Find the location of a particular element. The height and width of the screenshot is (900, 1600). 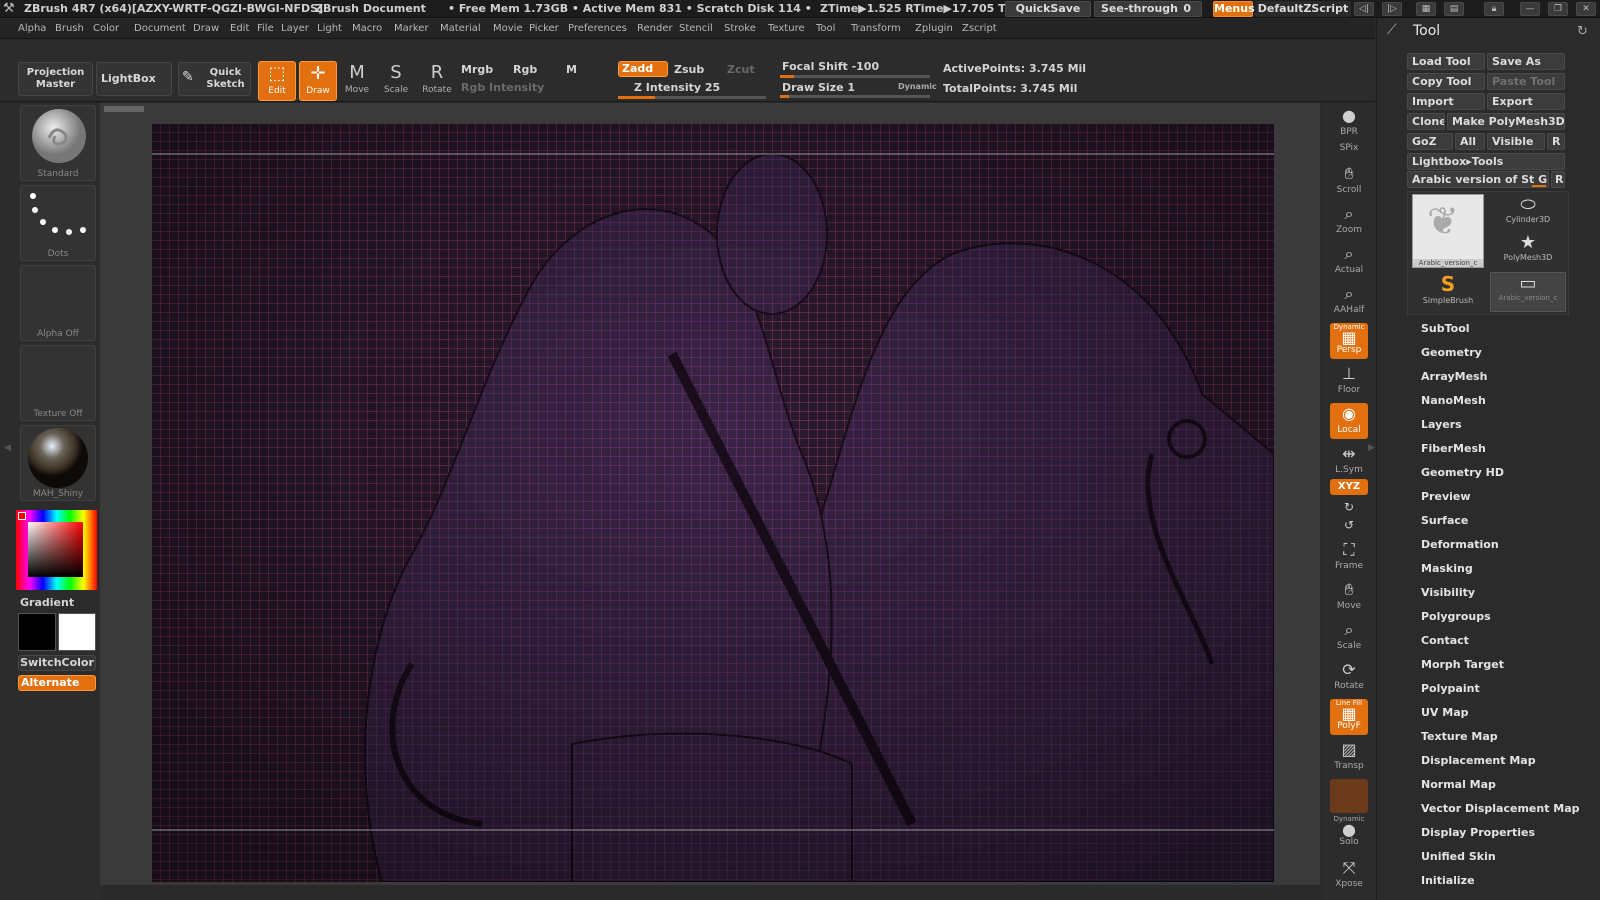

default-zscript-button: DefaultZScript is located at coordinates (1303, 9).